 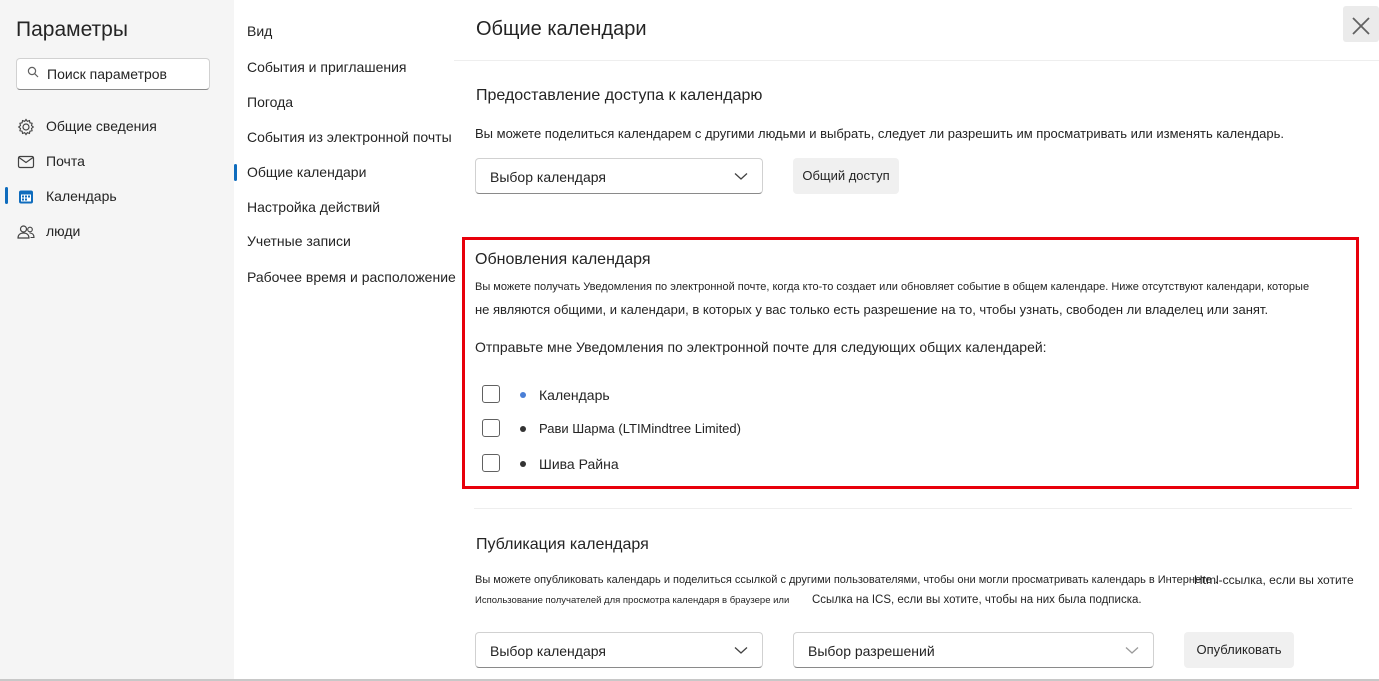 I want to click on publish-calendar-dropdown: Выбор календаря, so click(x=619, y=650).